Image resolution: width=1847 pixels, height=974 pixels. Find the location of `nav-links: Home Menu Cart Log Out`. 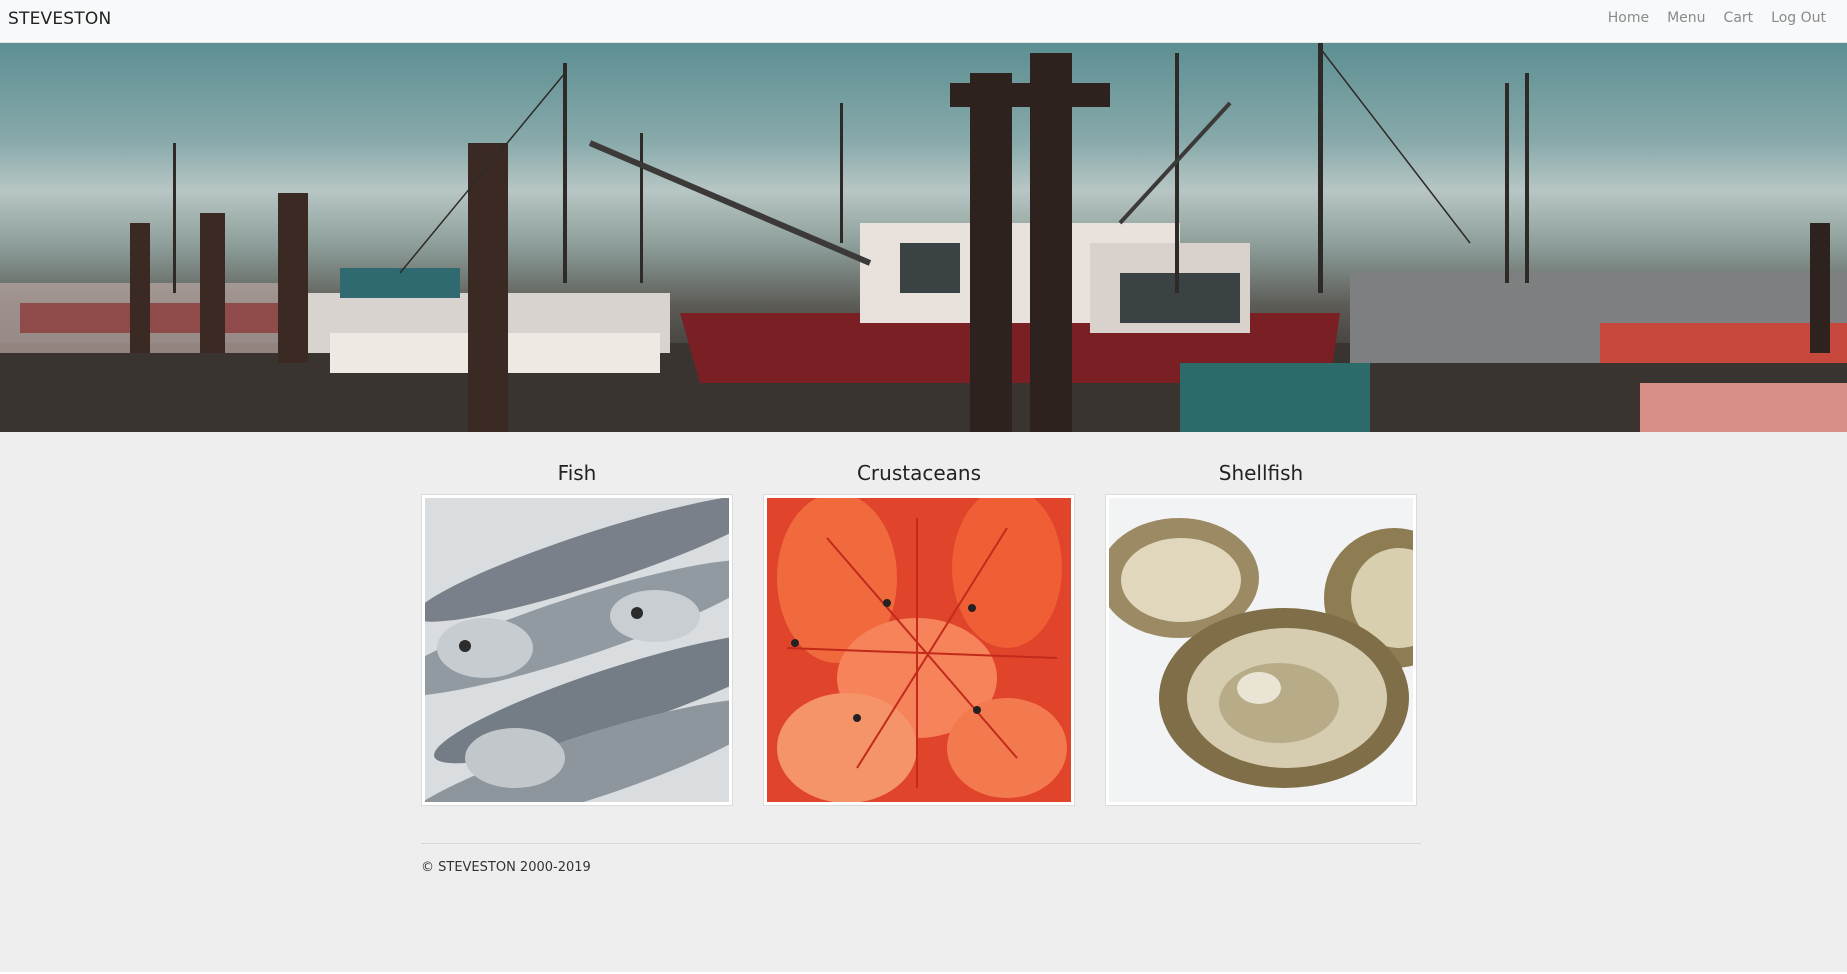

nav-links: Home Menu Cart Log Out is located at coordinates (1717, 18).